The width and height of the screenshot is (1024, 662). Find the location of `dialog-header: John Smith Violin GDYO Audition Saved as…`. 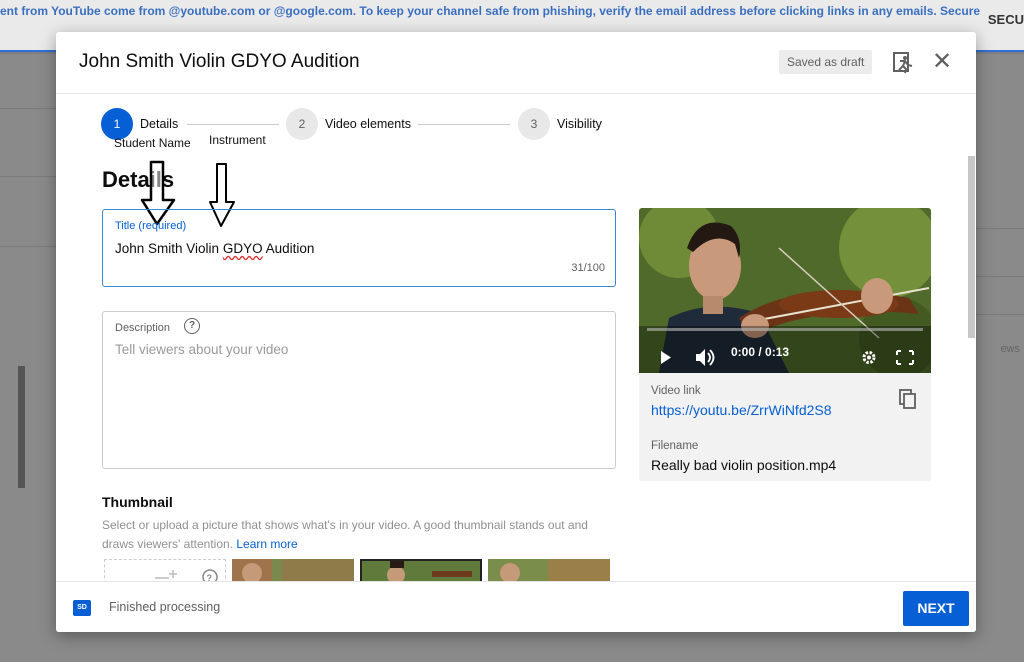

dialog-header: John Smith Violin GDYO Audition Saved as… is located at coordinates (516, 63).